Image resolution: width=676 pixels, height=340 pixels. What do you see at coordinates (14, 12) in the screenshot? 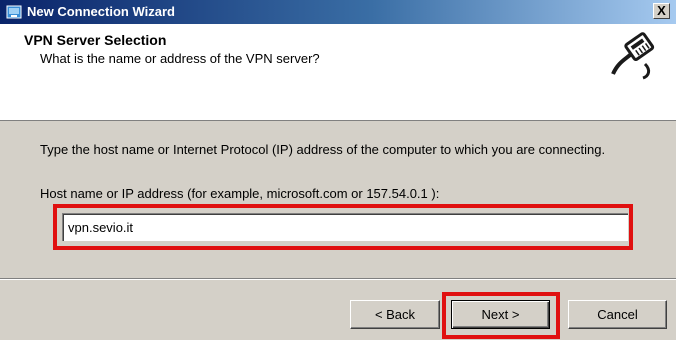
I see `network-connection-icon` at bounding box center [14, 12].